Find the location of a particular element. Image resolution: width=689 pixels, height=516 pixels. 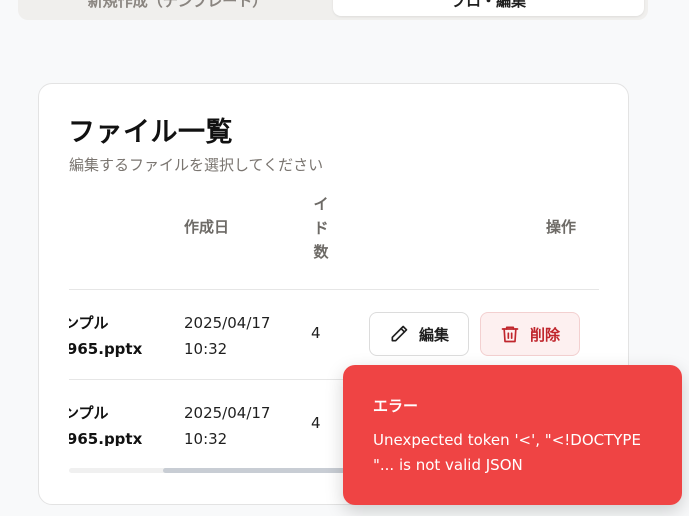

header-slides-char: ド is located at coordinates (321, 228).